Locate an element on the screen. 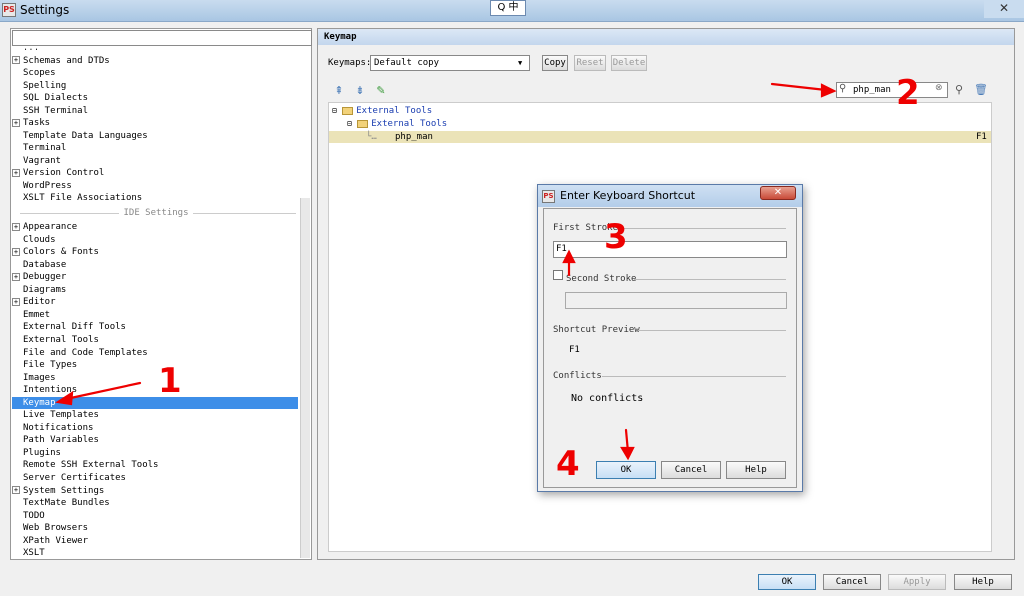  arrow-1-head is located at coordinates (64, 398).